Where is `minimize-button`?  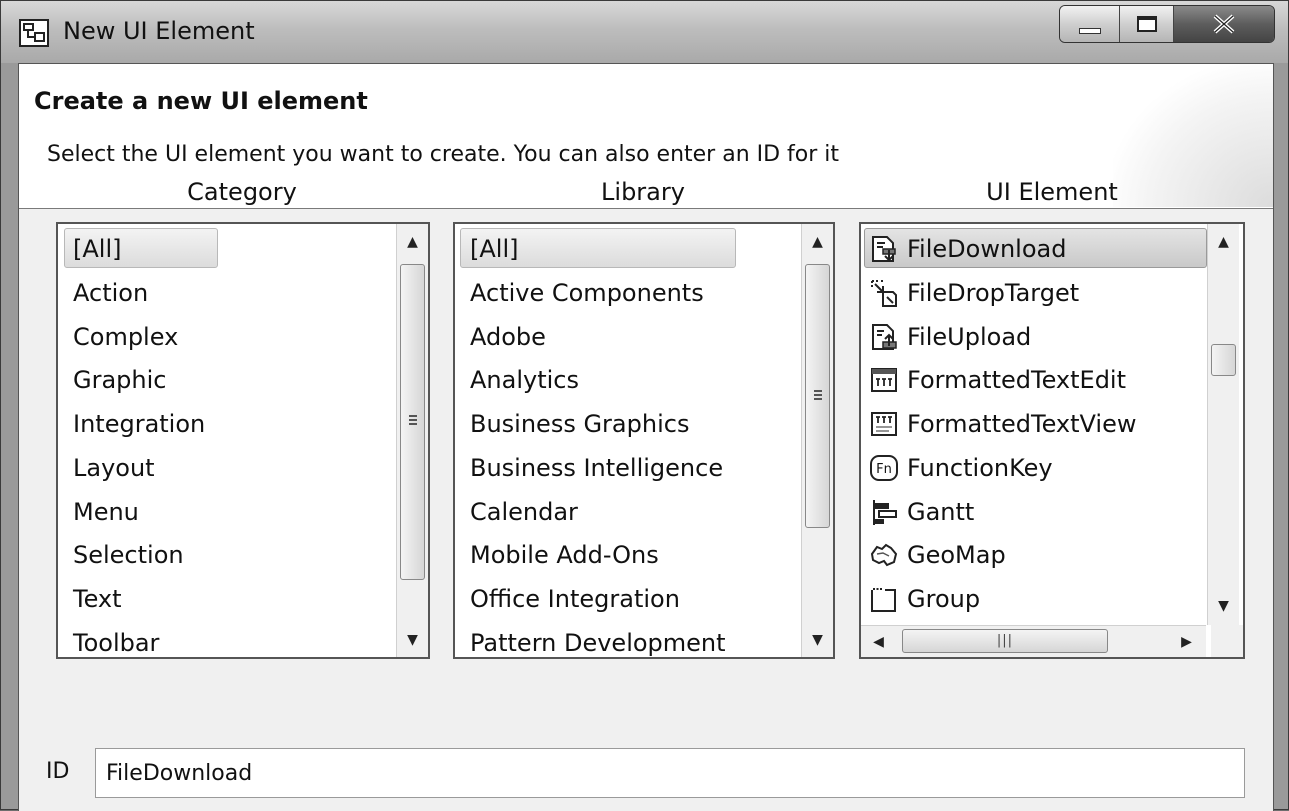
minimize-button is located at coordinates (1090, 24).